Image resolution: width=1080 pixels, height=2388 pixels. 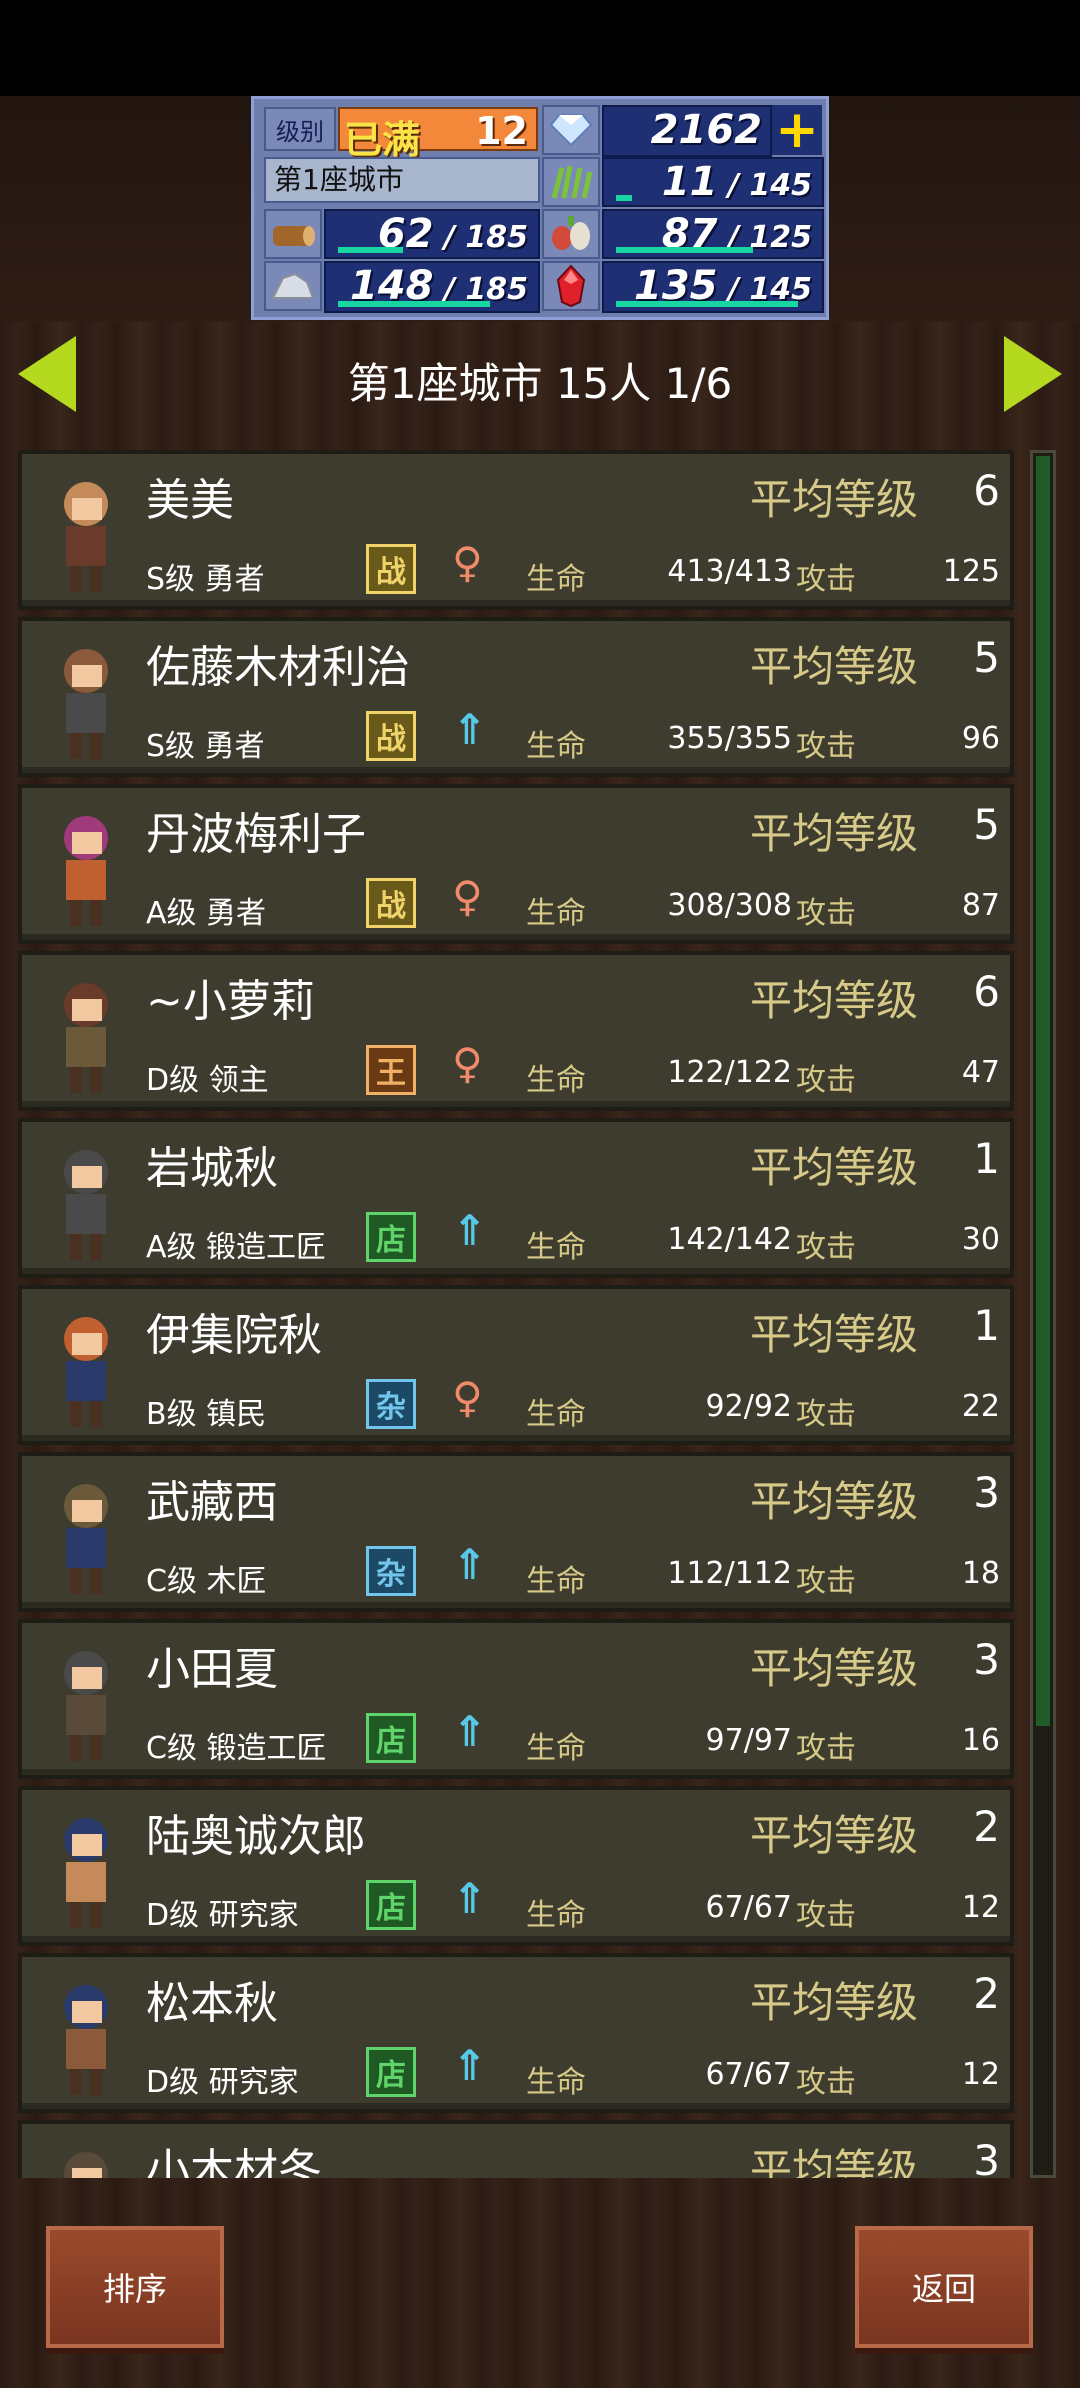 What do you see at coordinates (748, 1740) in the screenshot?
I see `resident-hp: 97/97` at bounding box center [748, 1740].